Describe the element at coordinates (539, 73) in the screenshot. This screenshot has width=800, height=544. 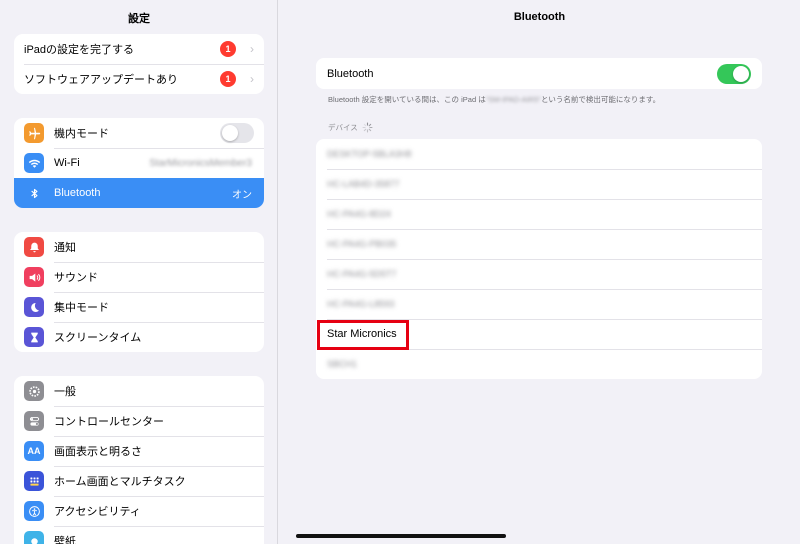
I see `bluetooth-toggle-row: Bluetooth` at that location.